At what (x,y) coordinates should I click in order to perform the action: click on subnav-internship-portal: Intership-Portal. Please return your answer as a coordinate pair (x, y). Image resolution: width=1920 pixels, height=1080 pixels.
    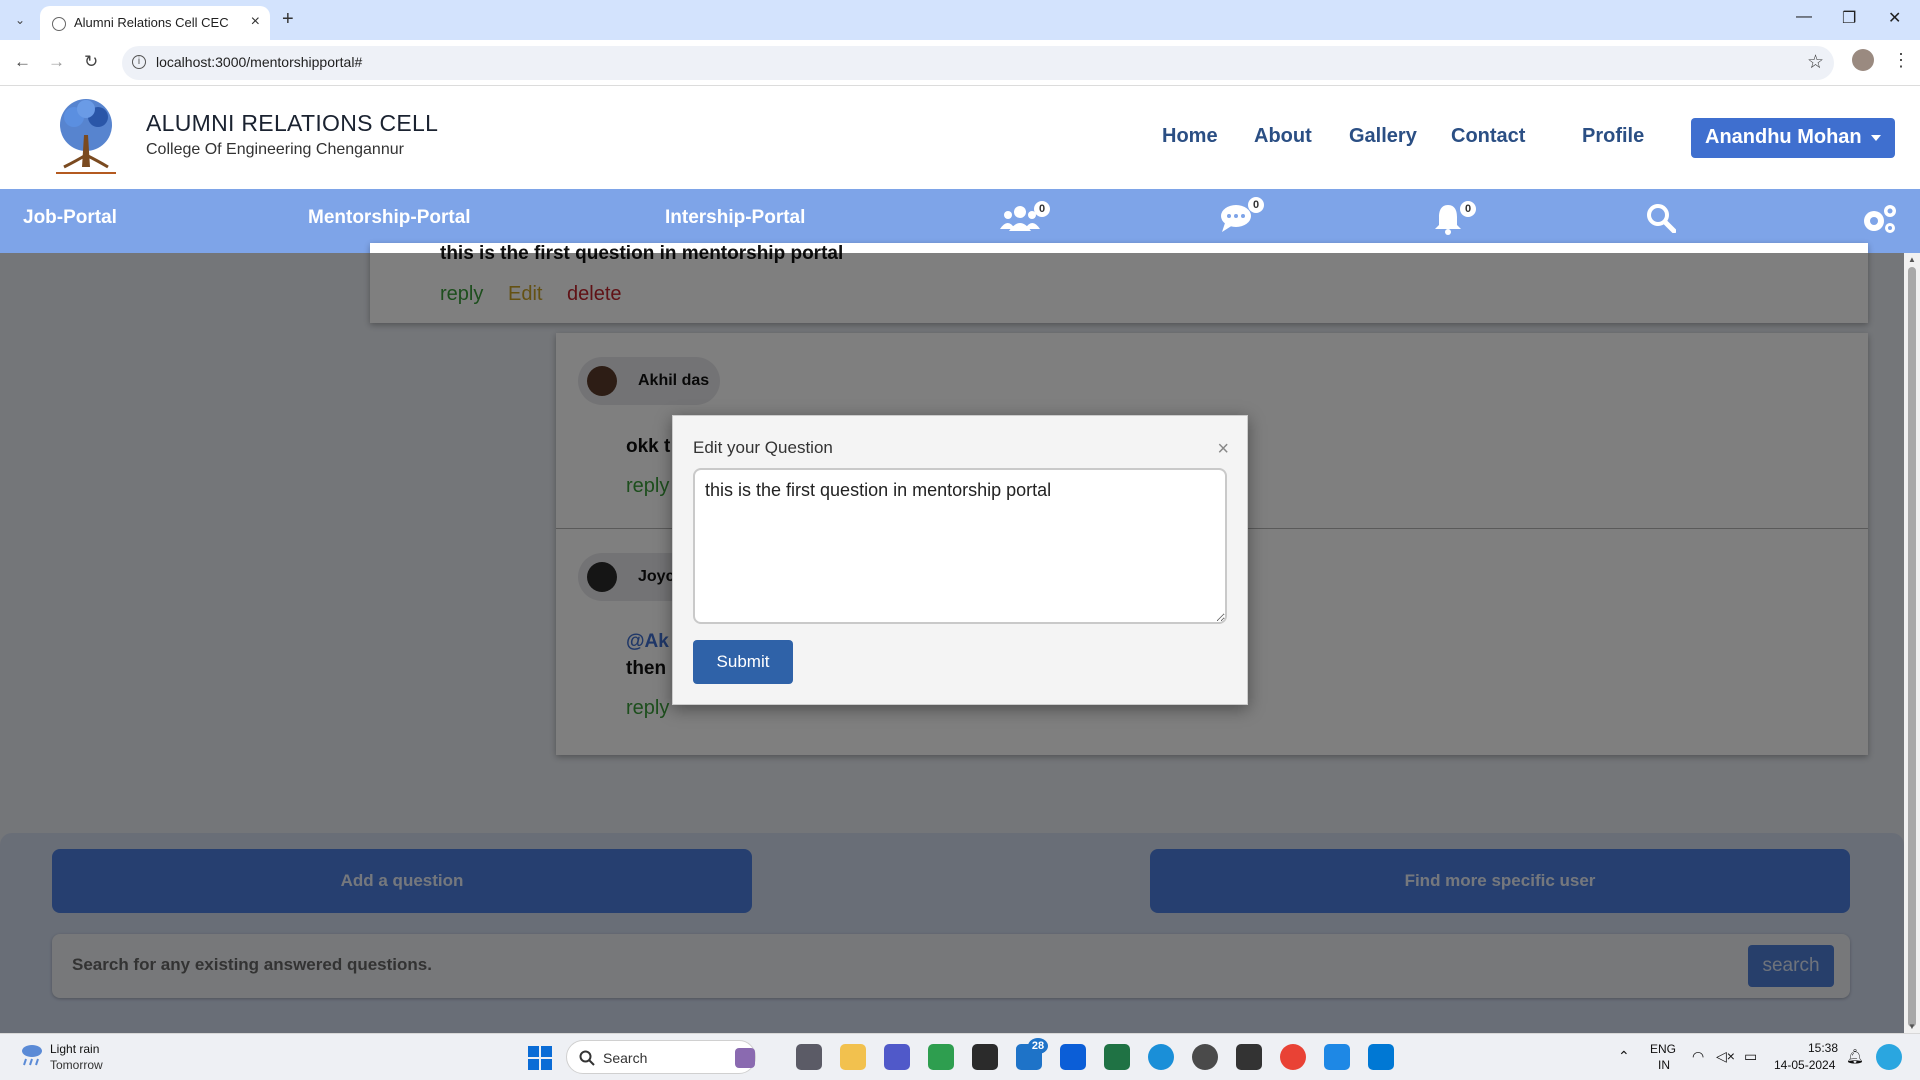
    Looking at the image, I should click on (735, 218).